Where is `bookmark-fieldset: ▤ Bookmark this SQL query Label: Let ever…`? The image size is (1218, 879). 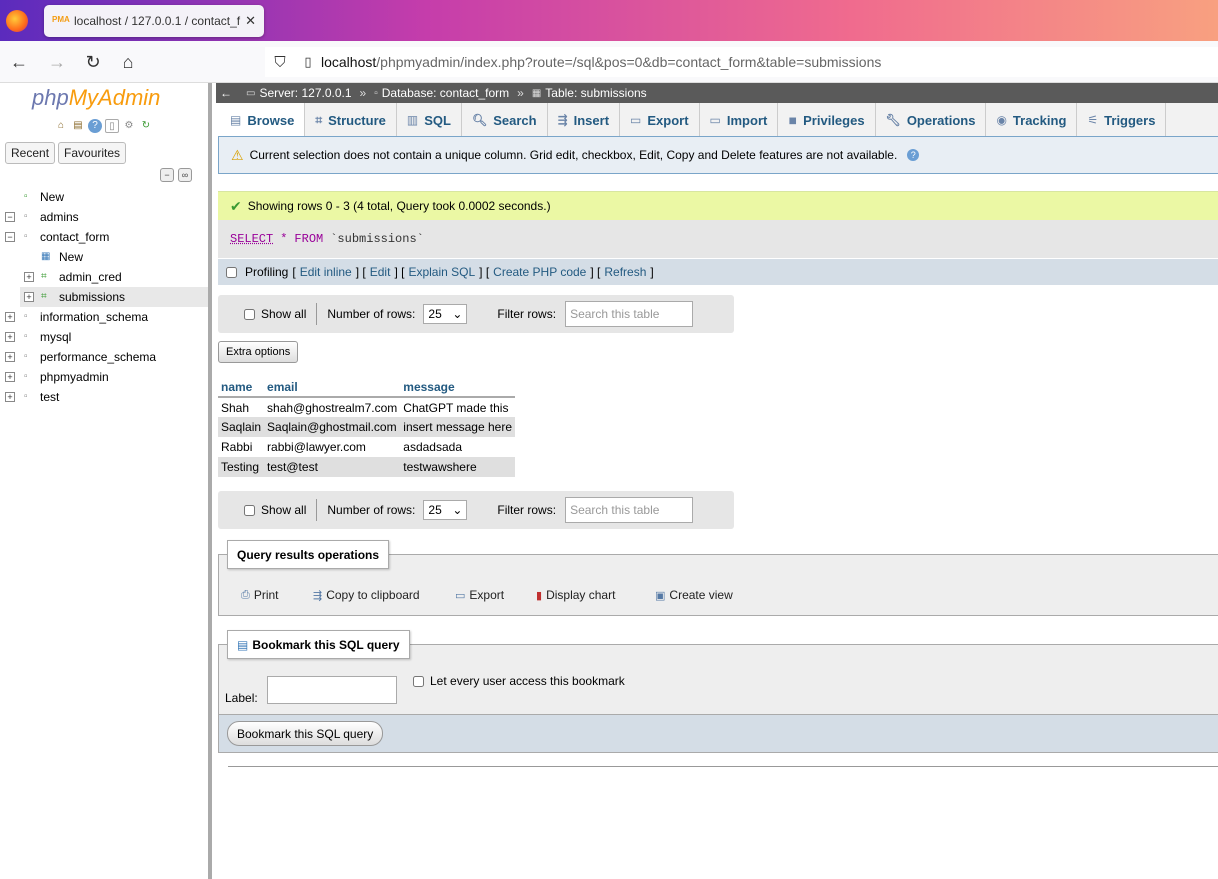
bookmark-fieldset: ▤ Bookmark this SQL query Label: Let ever… is located at coordinates (718, 672).